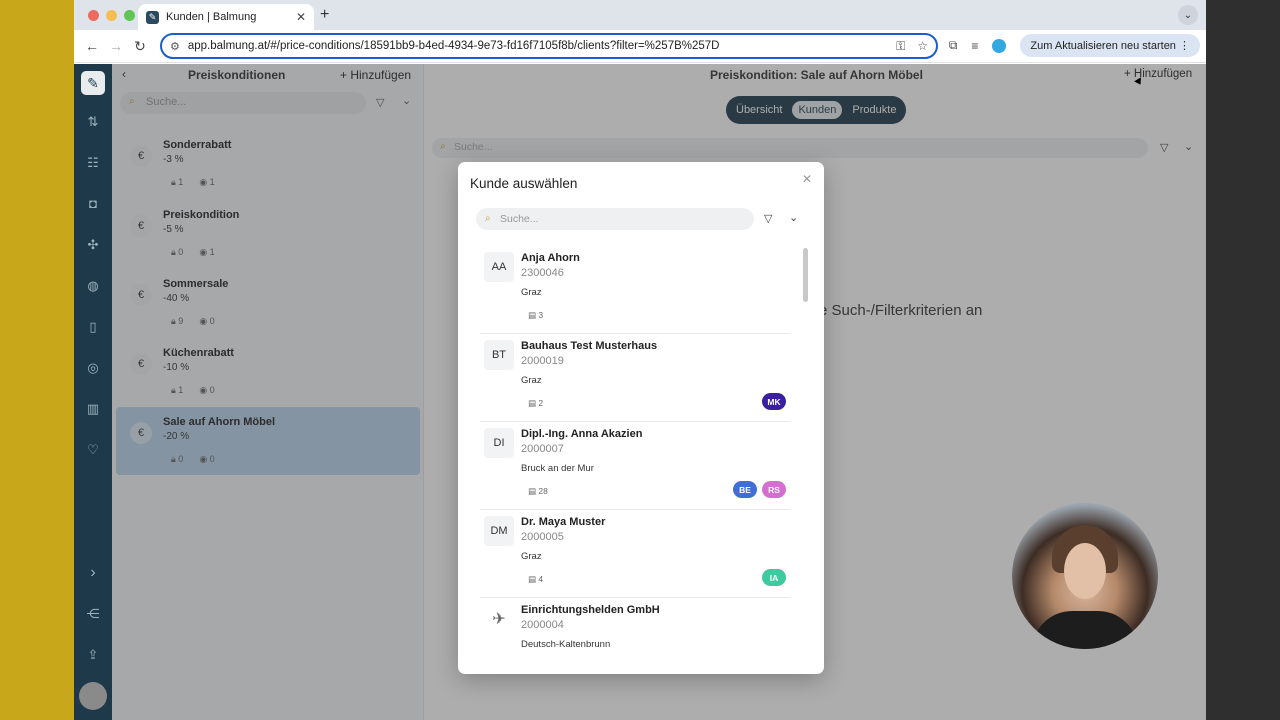 The image size is (1280, 720). What do you see at coordinates (745, 489) in the screenshot?
I see `assignee-badge: BE` at bounding box center [745, 489].